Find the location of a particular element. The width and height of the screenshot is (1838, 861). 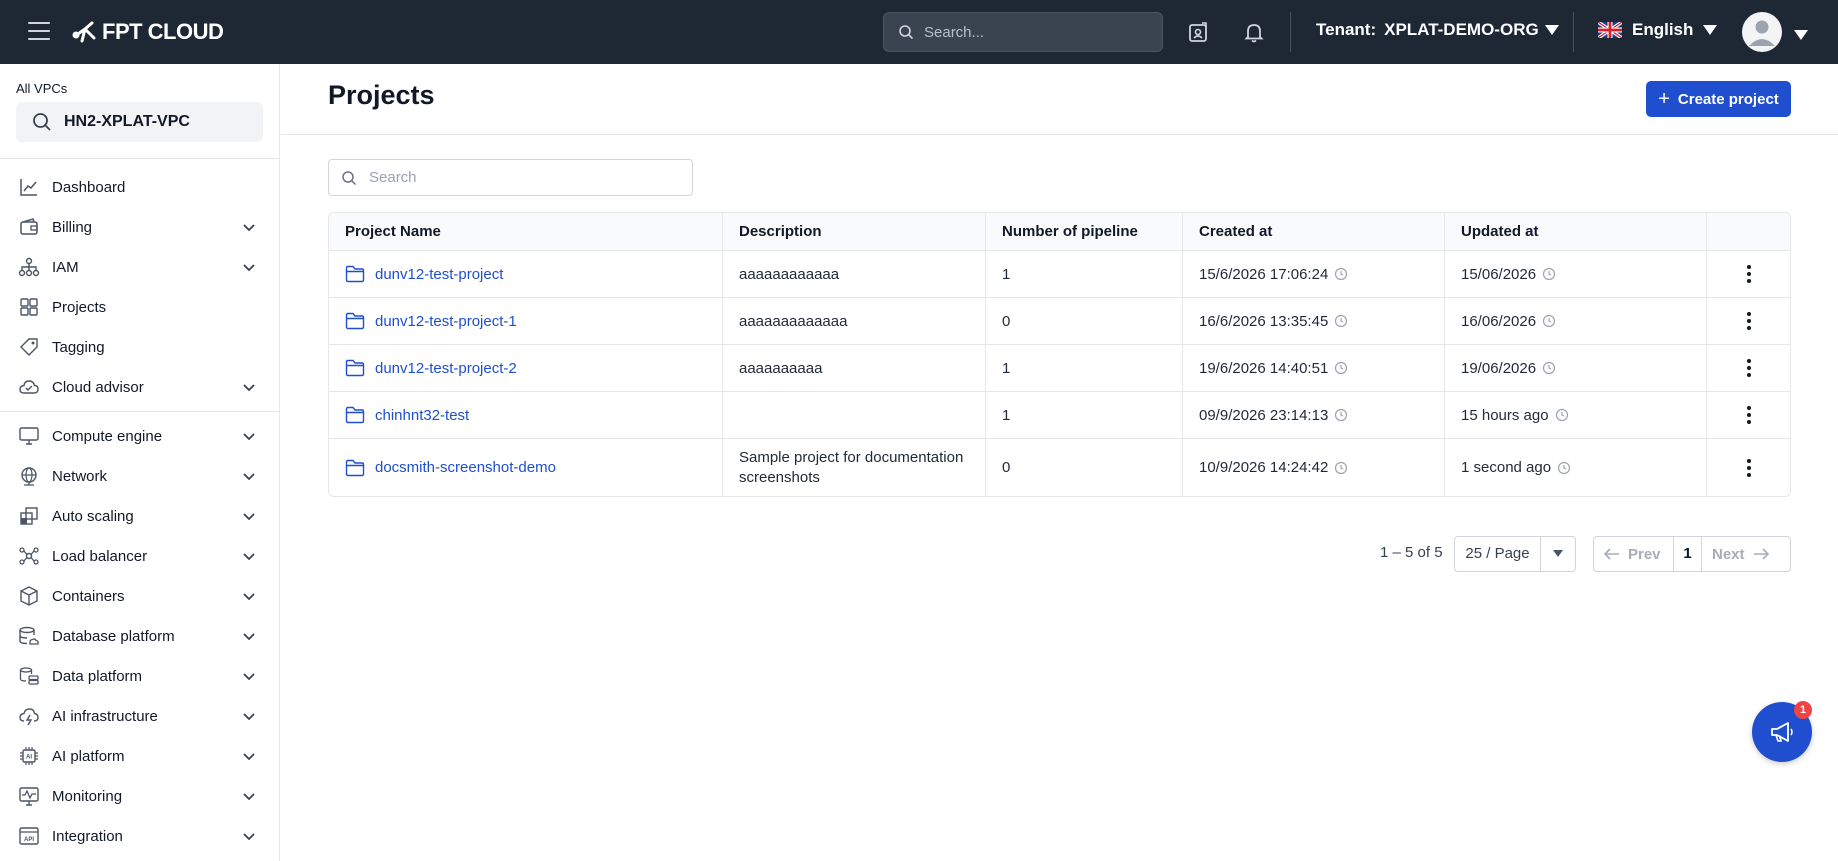

page-number-button: 1 is located at coordinates (1688, 554).